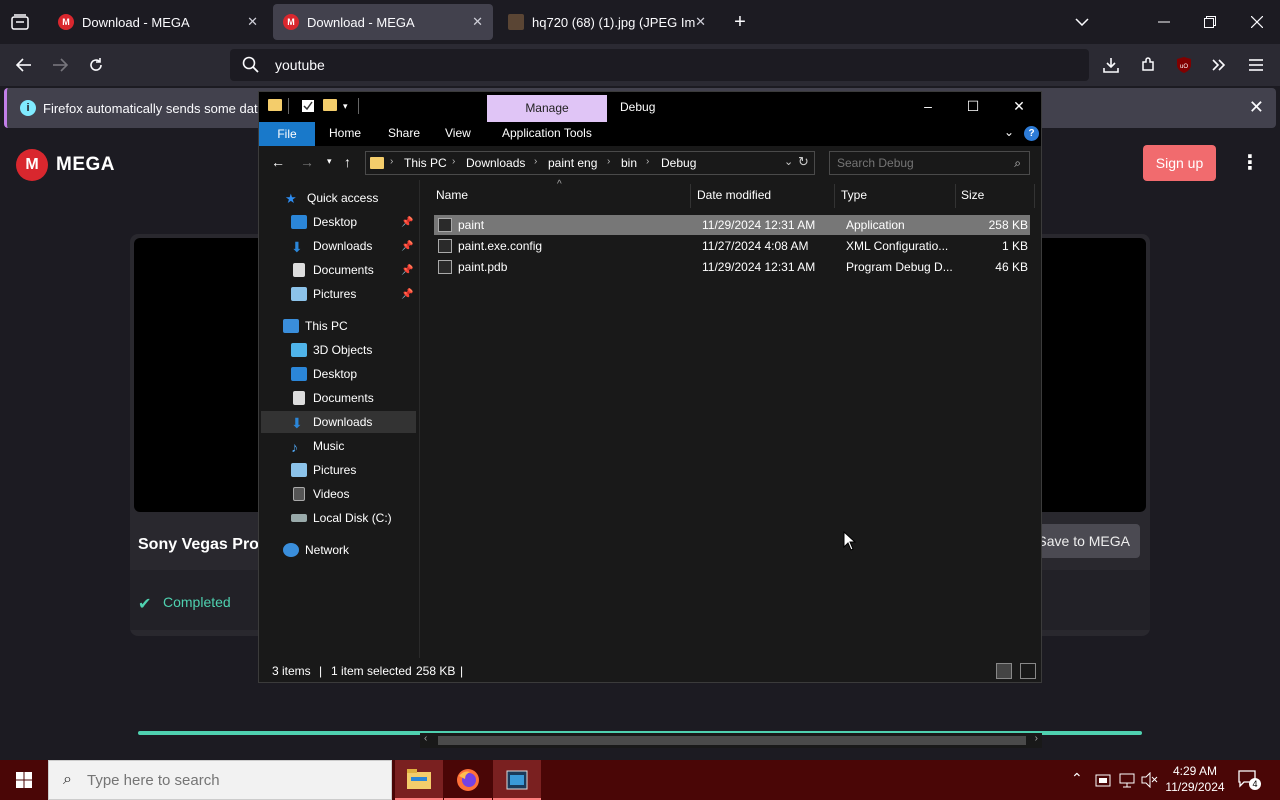  I want to click on chevron-up-icon: ⌃, so click(1077, 778).